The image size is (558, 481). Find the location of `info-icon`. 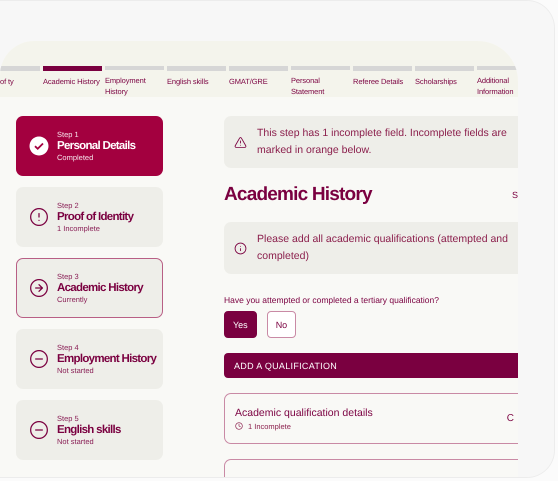

info-icon is located at coordinates (240, 248).